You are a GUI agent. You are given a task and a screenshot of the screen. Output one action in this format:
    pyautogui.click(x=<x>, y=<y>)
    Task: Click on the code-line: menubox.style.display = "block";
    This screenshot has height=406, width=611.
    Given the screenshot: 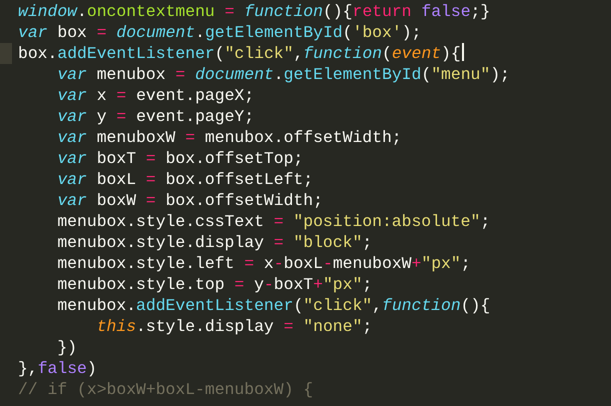 What is the action you would take?
    pyautogui.click(x=214, y=242)
    